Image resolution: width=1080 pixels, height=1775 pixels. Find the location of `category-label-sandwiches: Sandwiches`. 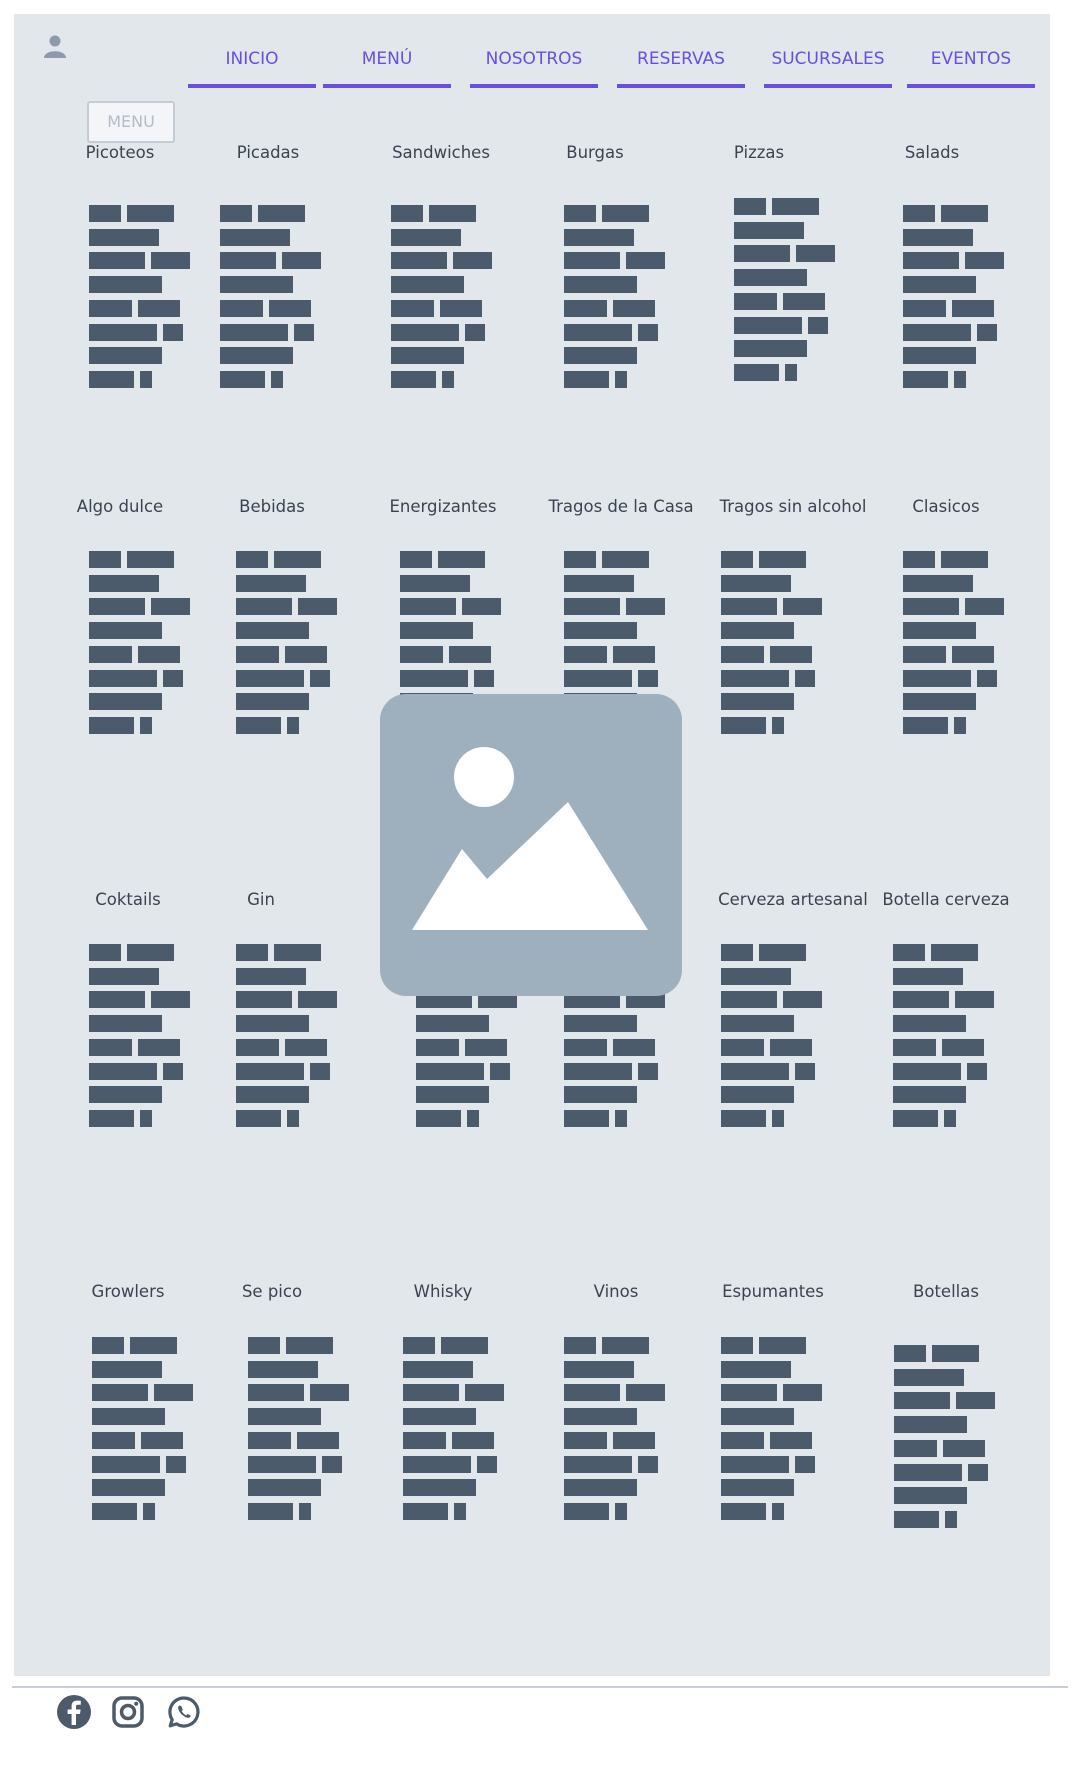

category-label-sandwiches: Sandwiches is located at coordinates (441, 152).